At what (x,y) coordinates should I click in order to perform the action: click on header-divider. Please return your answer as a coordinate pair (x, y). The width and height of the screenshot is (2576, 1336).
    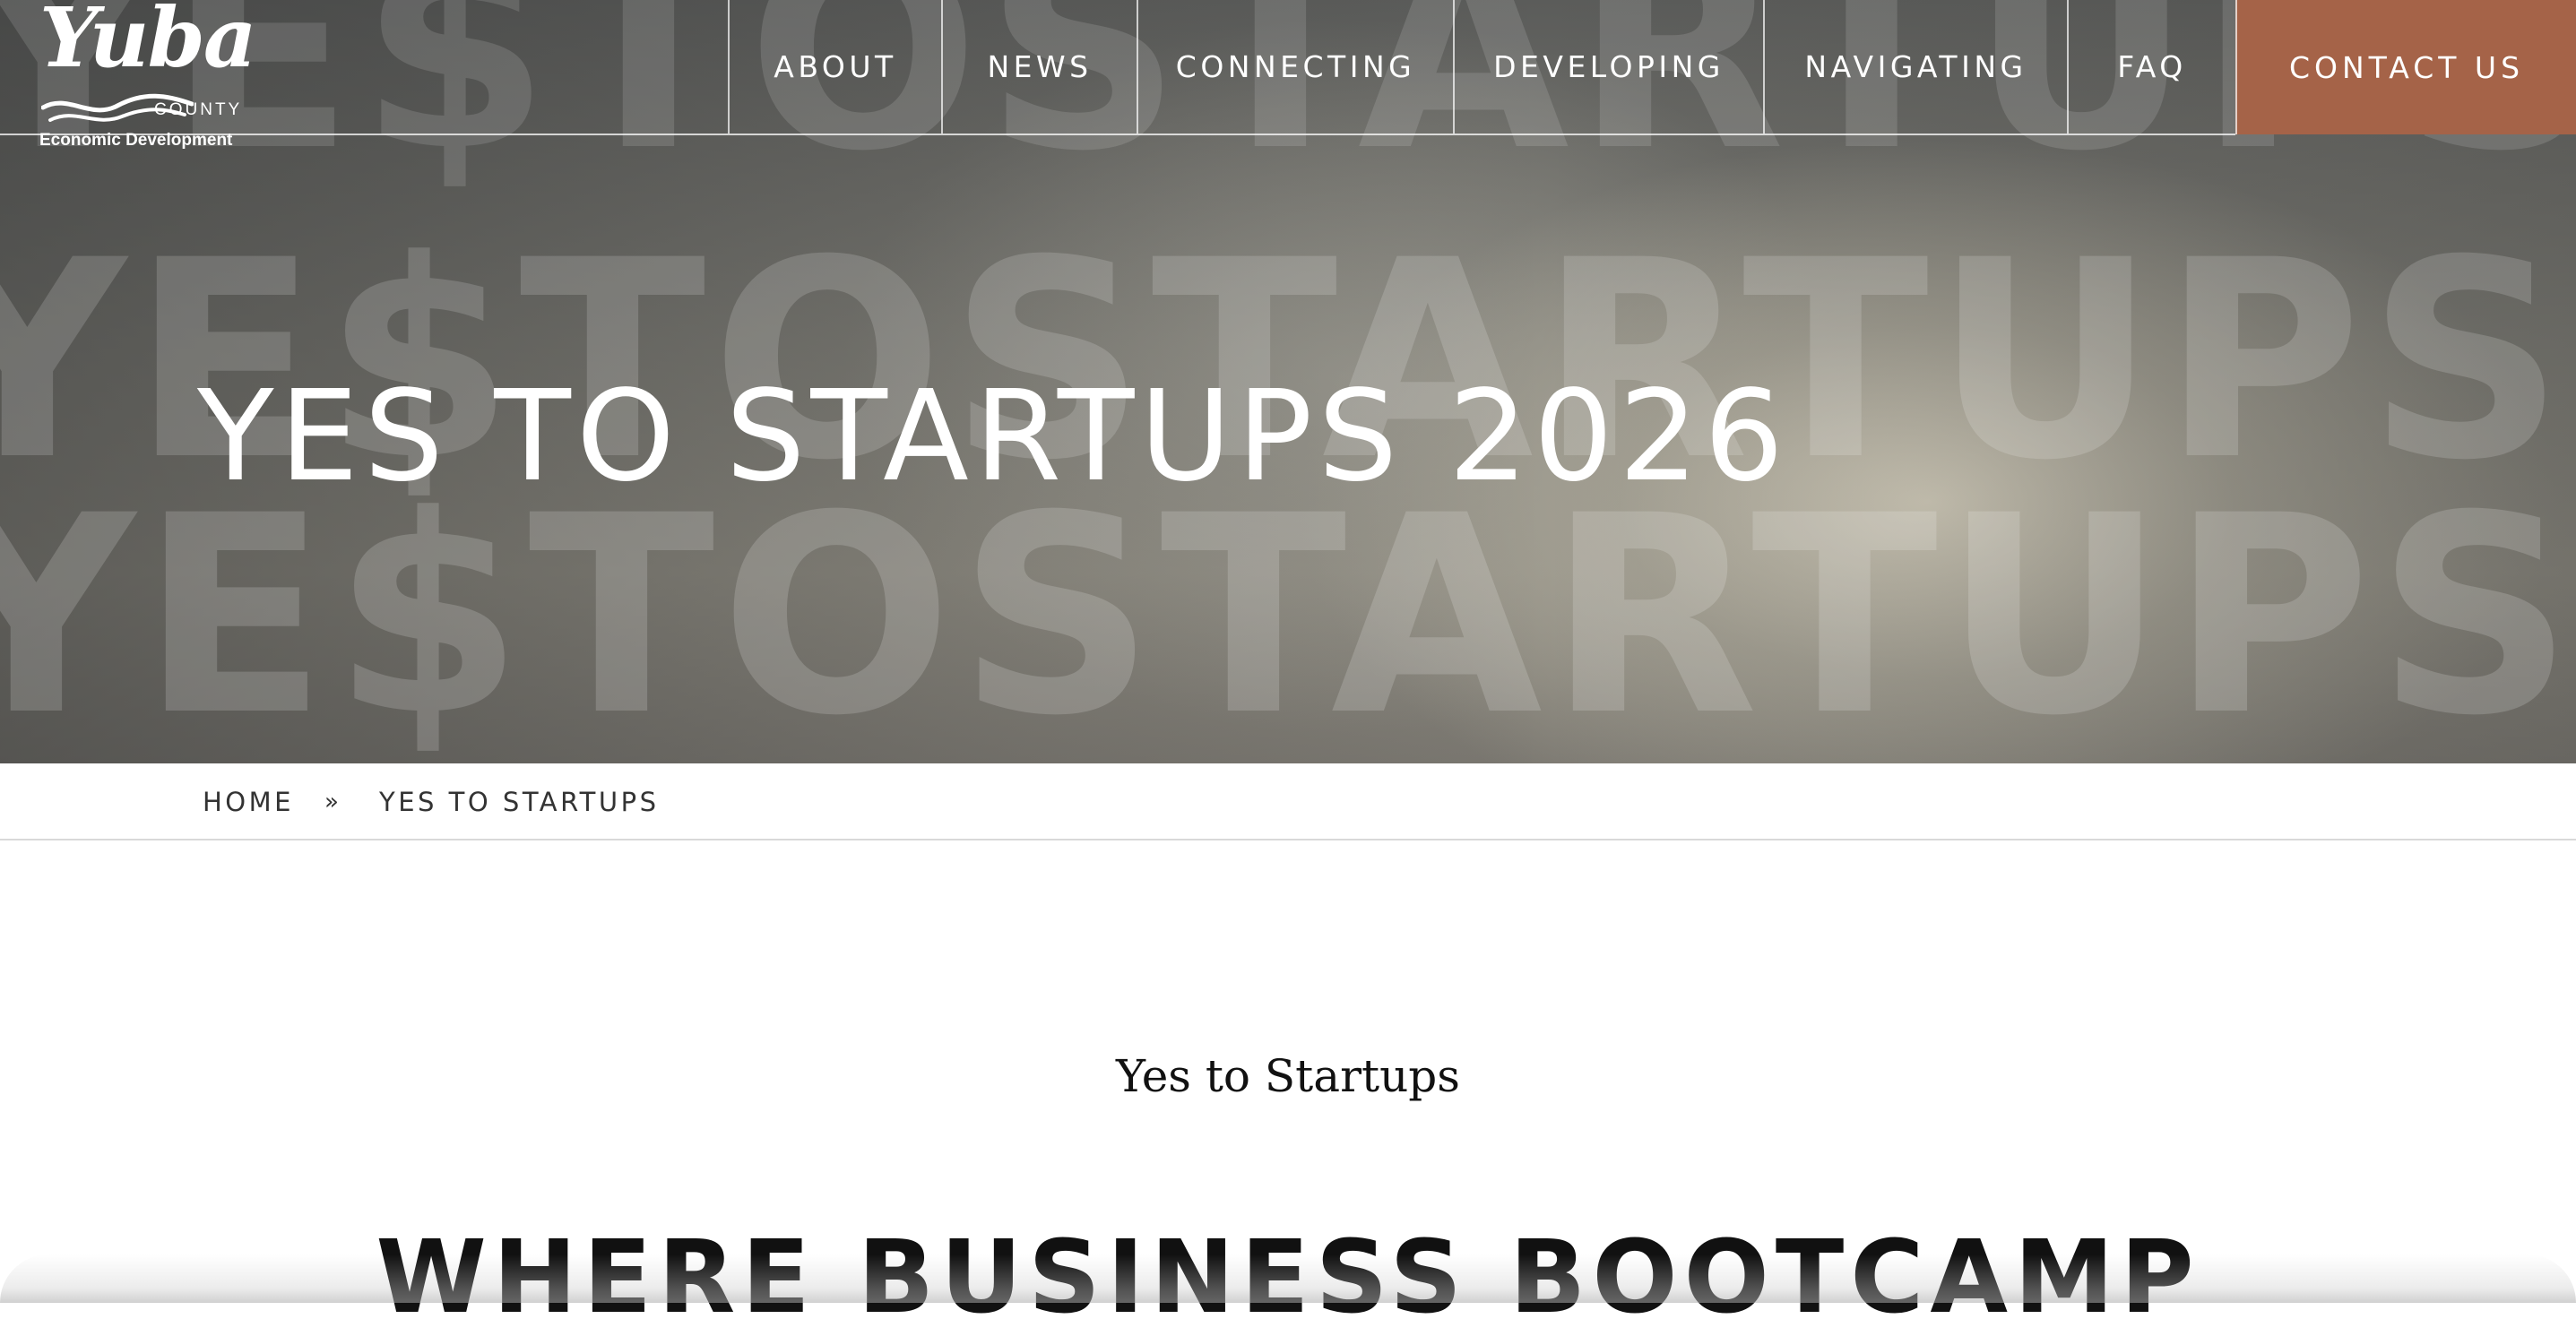
    Looking at the image, I should click on (1117, 134).